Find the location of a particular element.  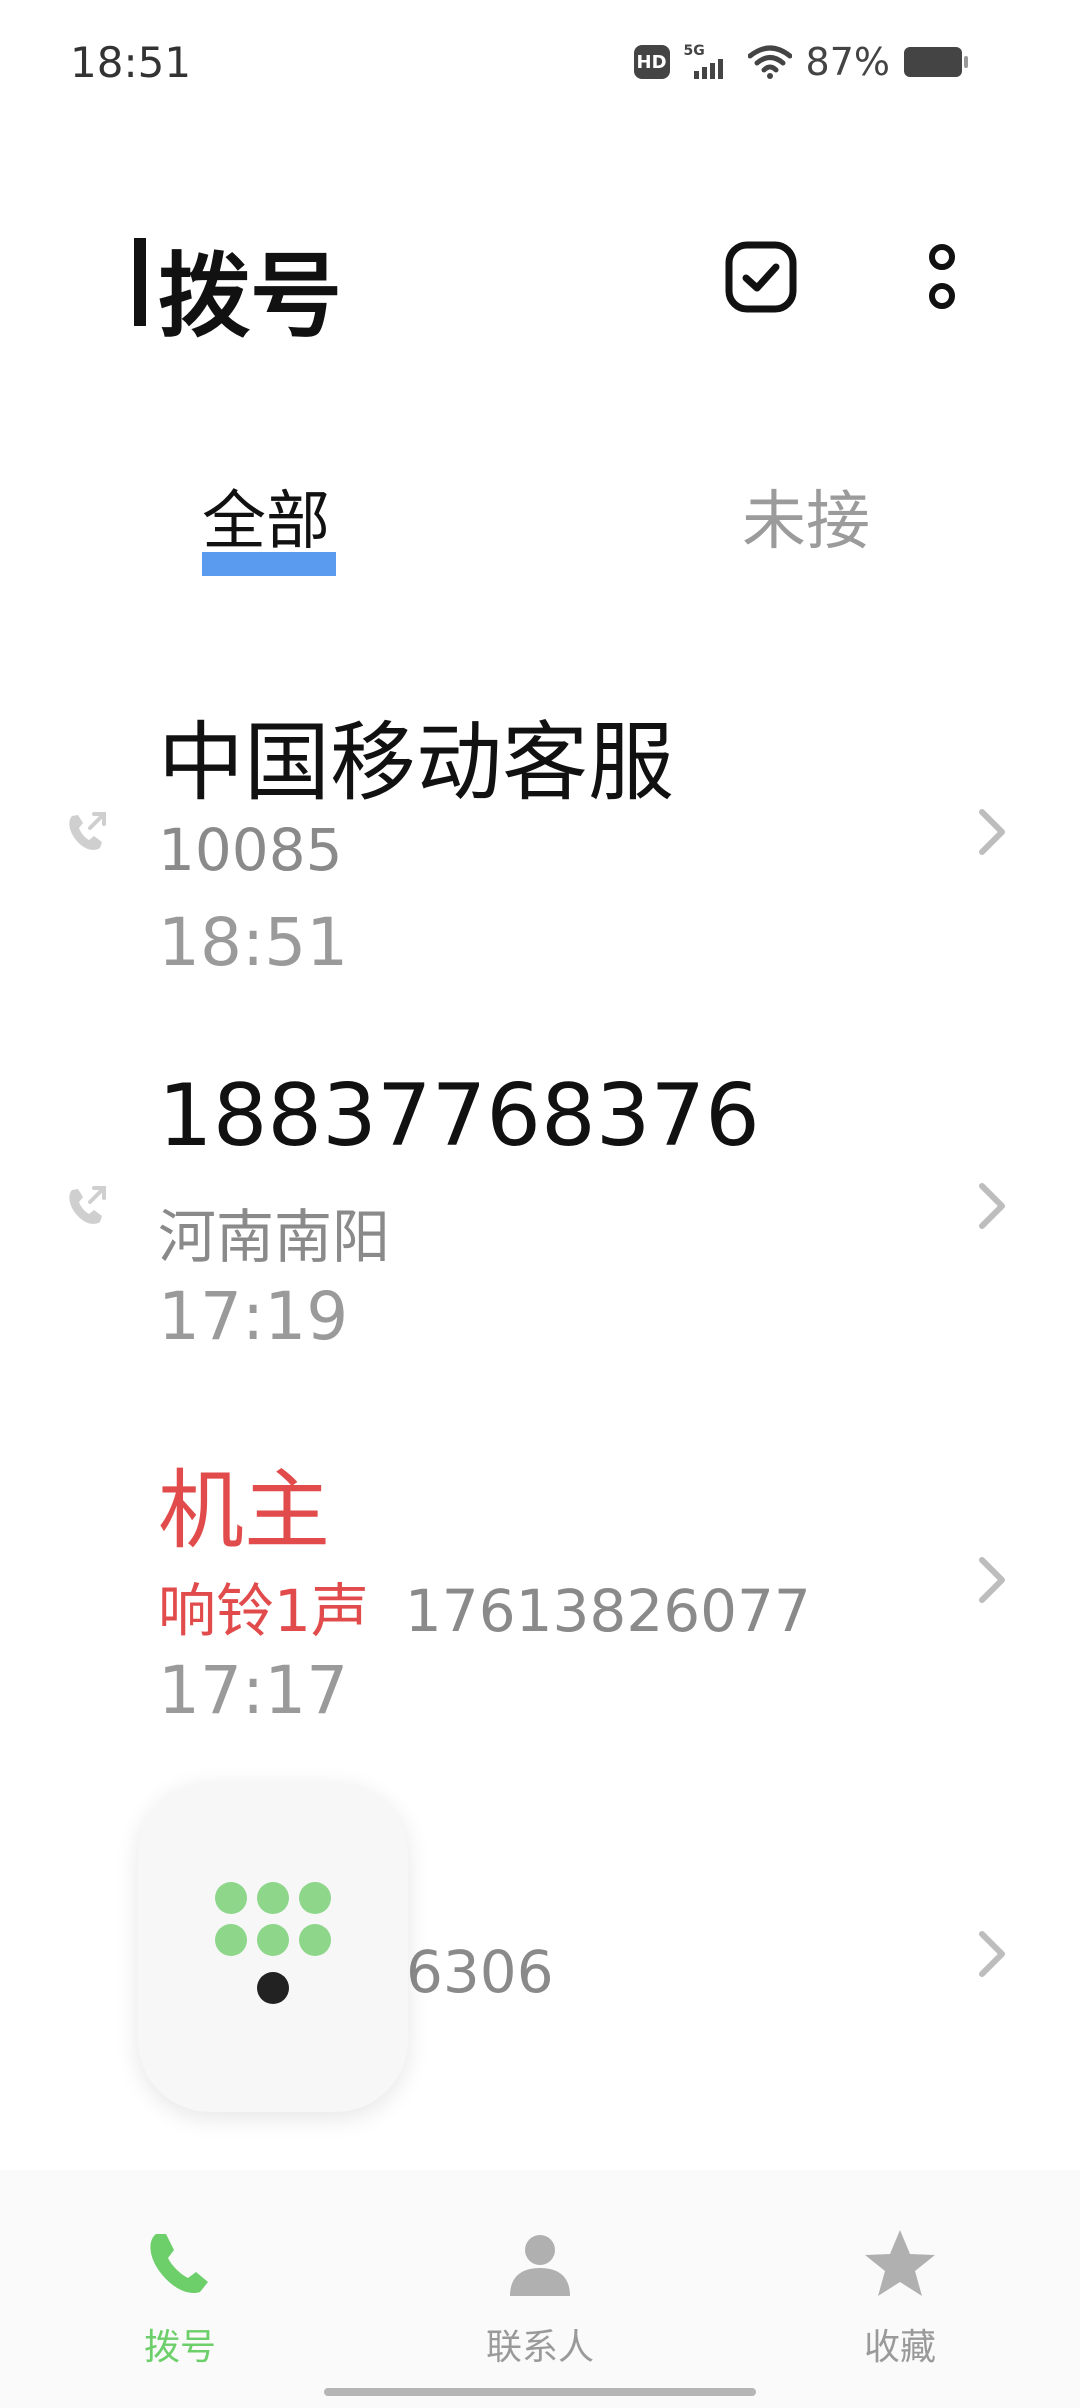

dialpad-button is located at coordinates (273, 1947).